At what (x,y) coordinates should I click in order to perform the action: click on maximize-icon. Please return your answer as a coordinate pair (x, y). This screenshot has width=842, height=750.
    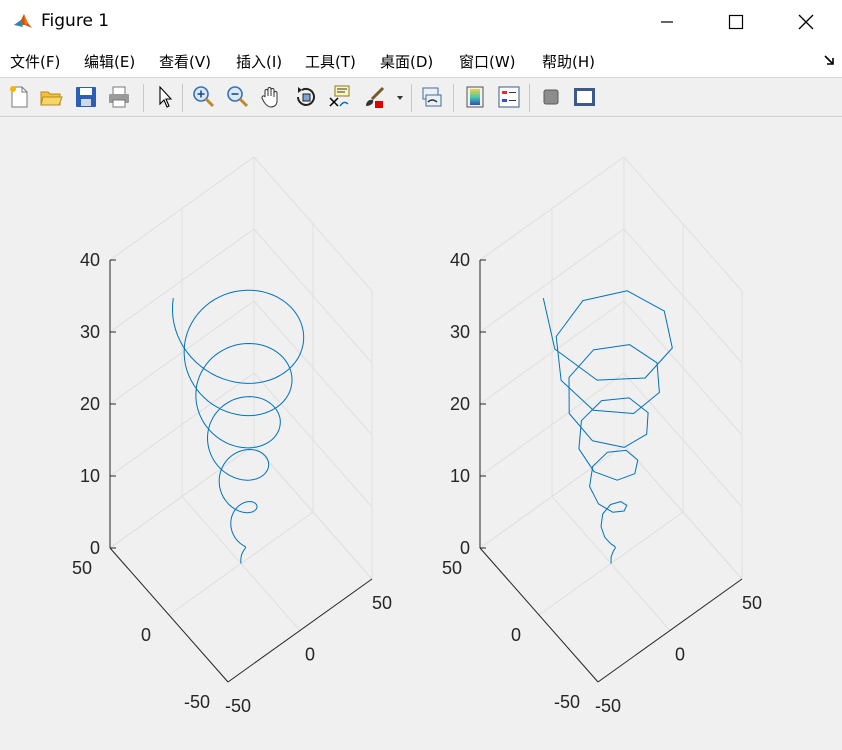
    Looking at the image, I should click on (736, 22).